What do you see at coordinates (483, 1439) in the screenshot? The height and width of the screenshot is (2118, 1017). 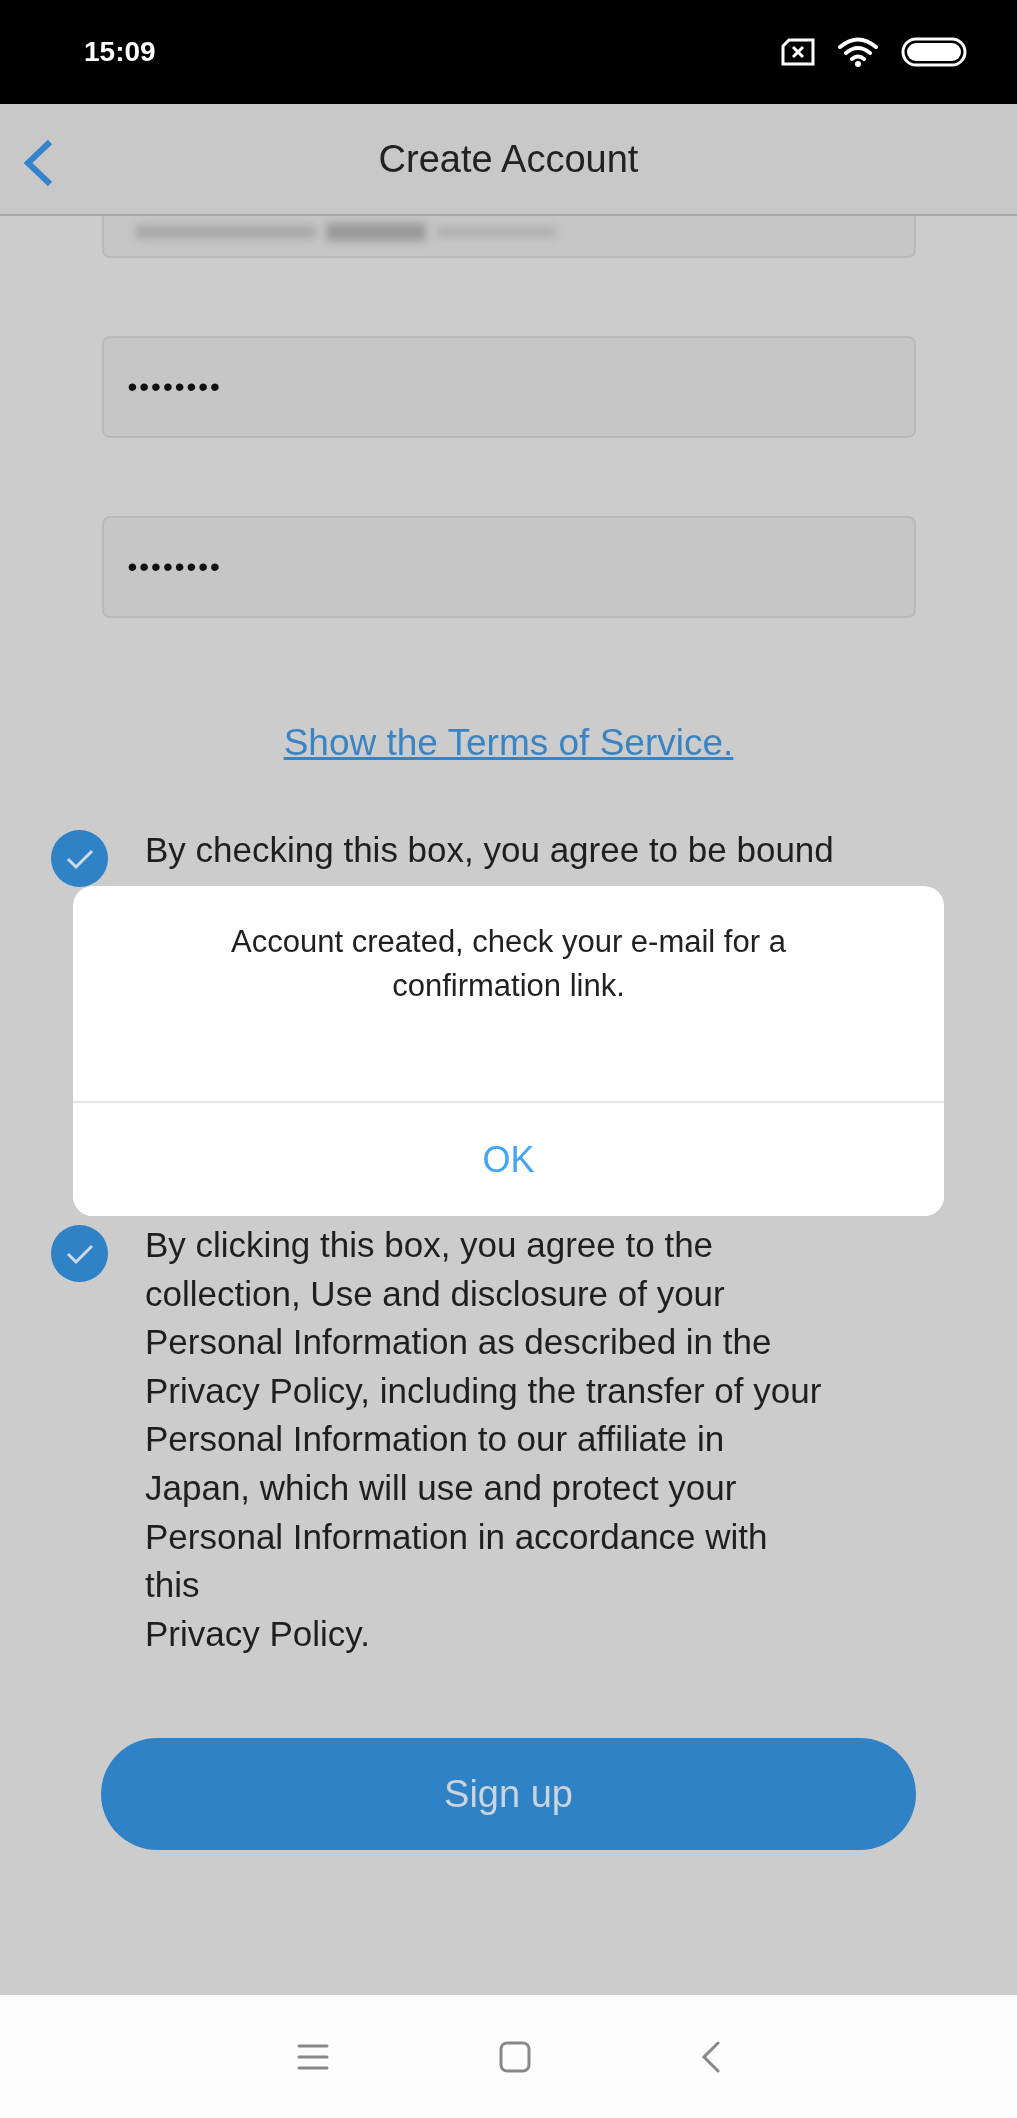 I see `consent-text: By clicking this box, you agree to the collection, Use and disclosure of your Personal Information as described in the Privacy Policy, including the transfer of your Personal Information to our affiliate in Japan, which will use and protect your Personal Information in accordance with this Privacy Policy.` at bounding box center [483, 1439].